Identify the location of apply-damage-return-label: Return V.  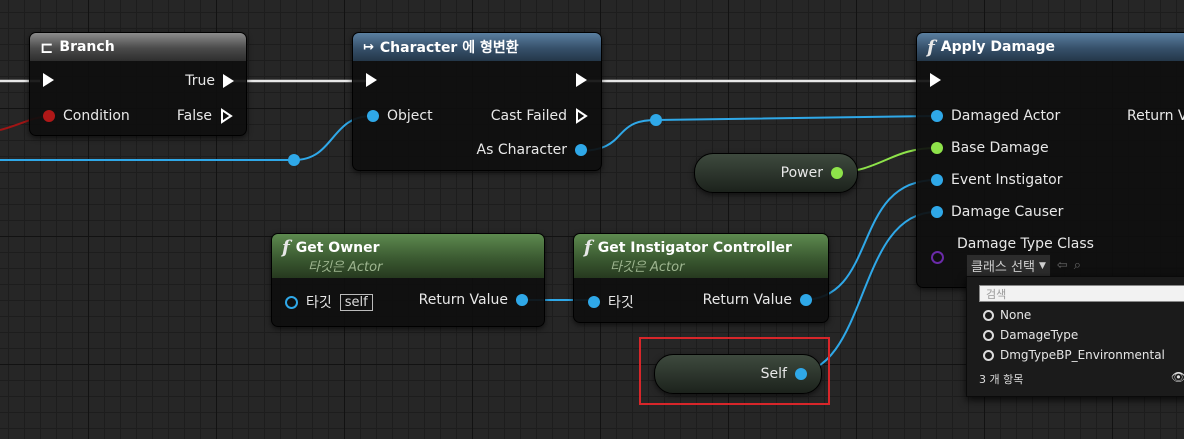
(1155, 116).